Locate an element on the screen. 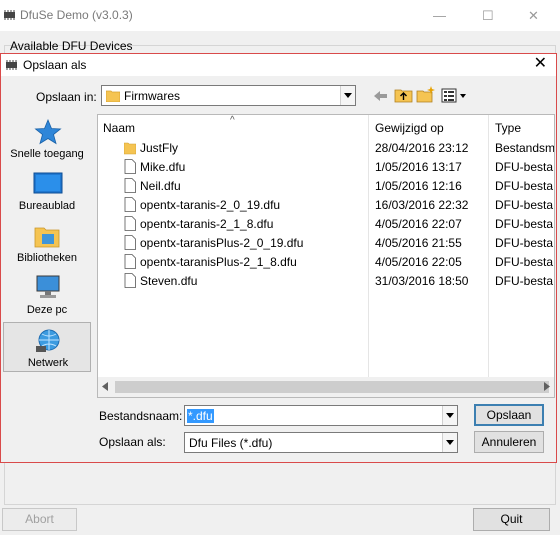  new-folder-icon is located at coordinates (426, 94).